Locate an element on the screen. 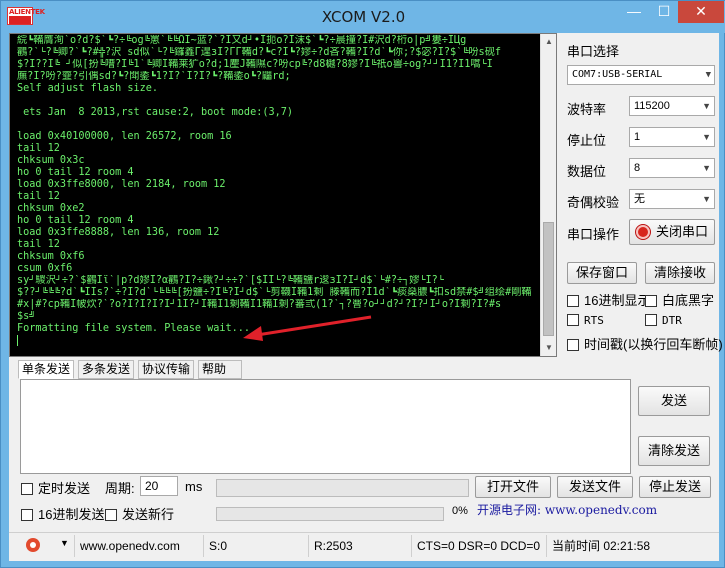 The width and height of the screenshot is (725, 568). scroll-down-icon: ▼ is located at coordinates (548, 348).